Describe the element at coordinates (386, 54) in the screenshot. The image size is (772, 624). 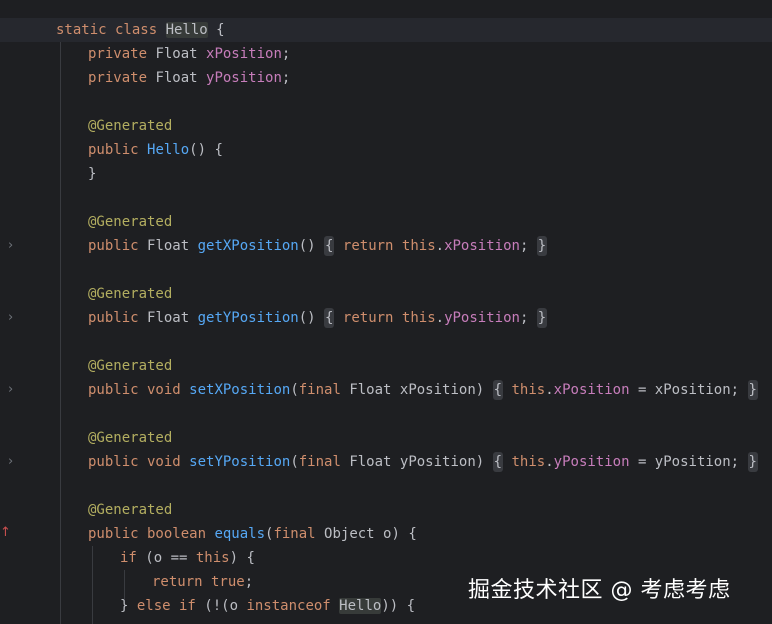
I see `code-line: private Float xPosition;` at that location.